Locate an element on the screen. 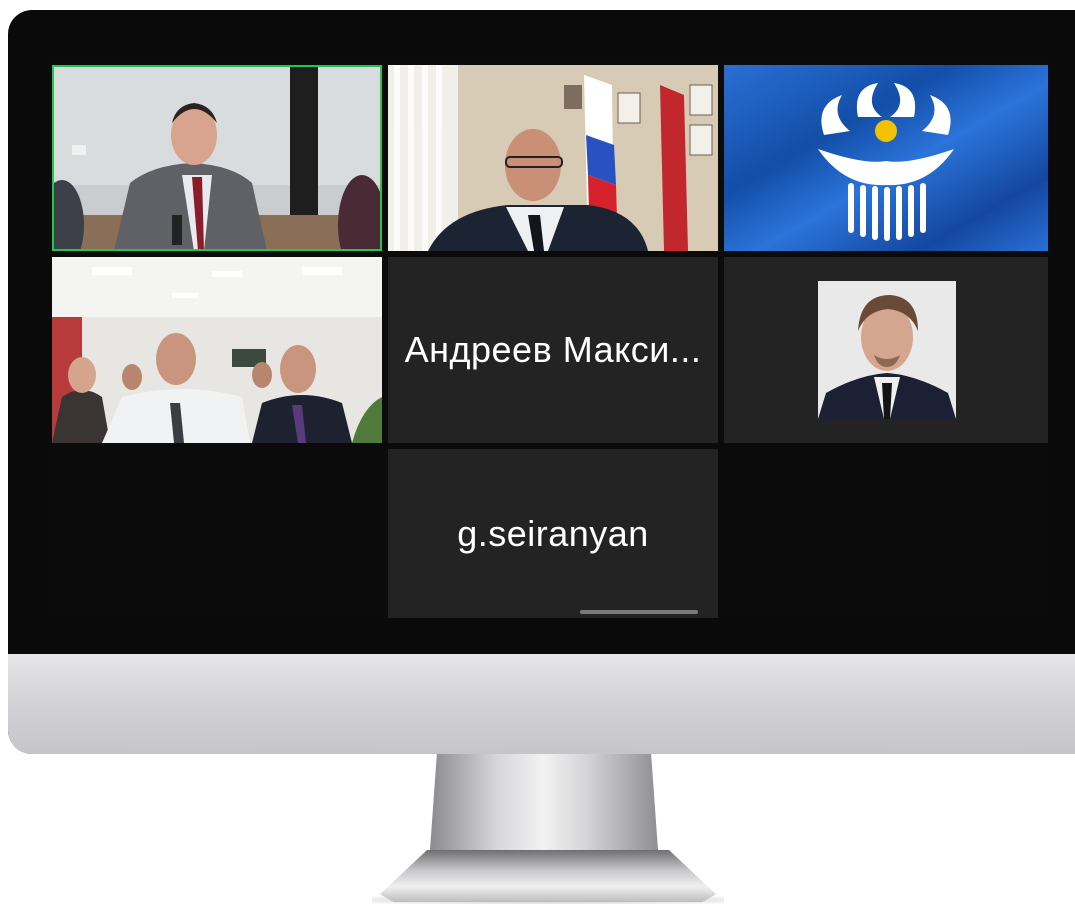  office-flags-video is located at coordinates (553, 158).